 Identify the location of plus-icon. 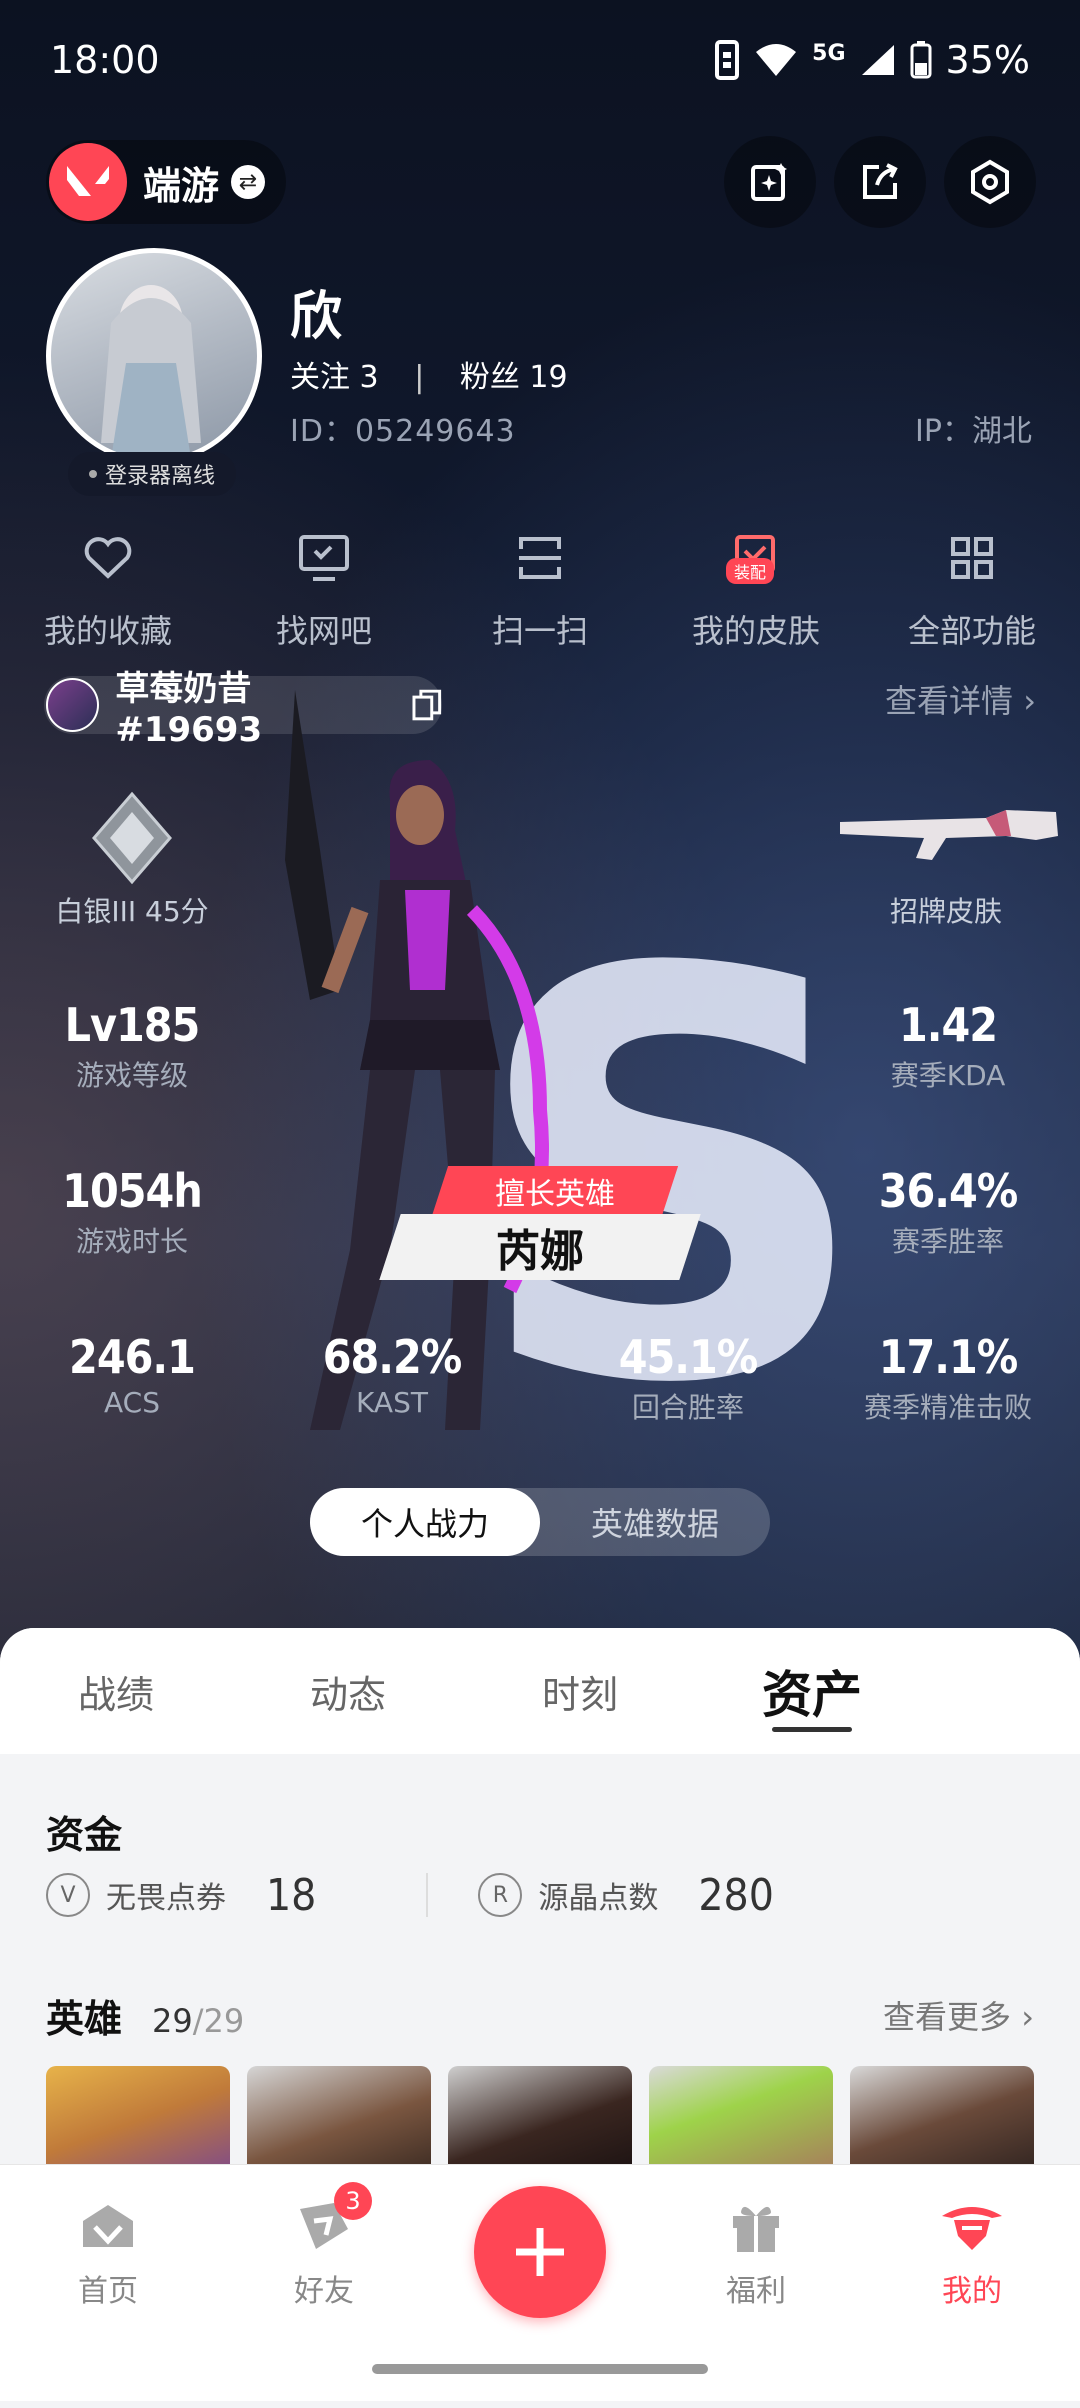
(540, 2252).